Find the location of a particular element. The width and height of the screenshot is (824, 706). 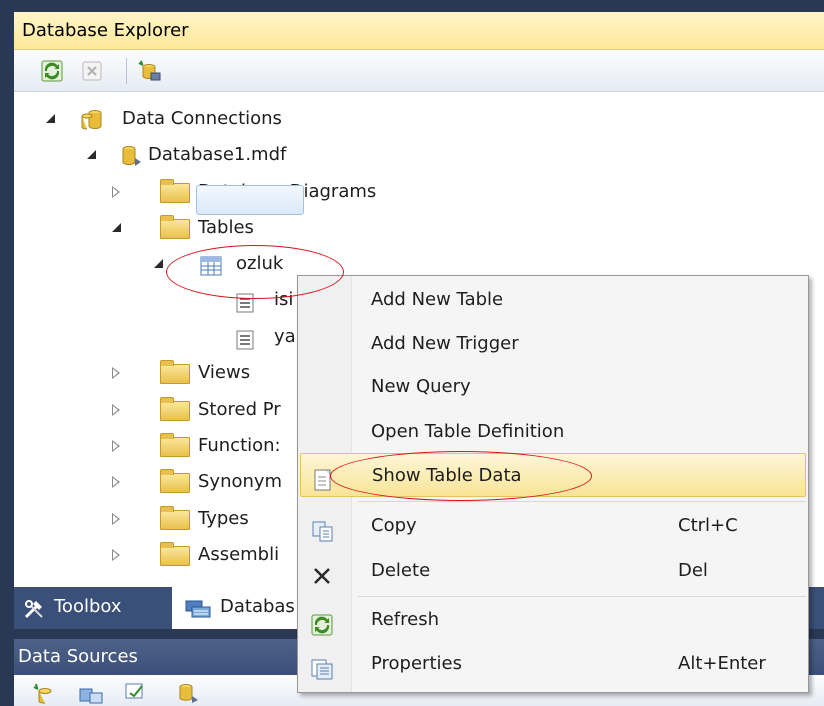

stop-icon is located at coordinates (92, 71).